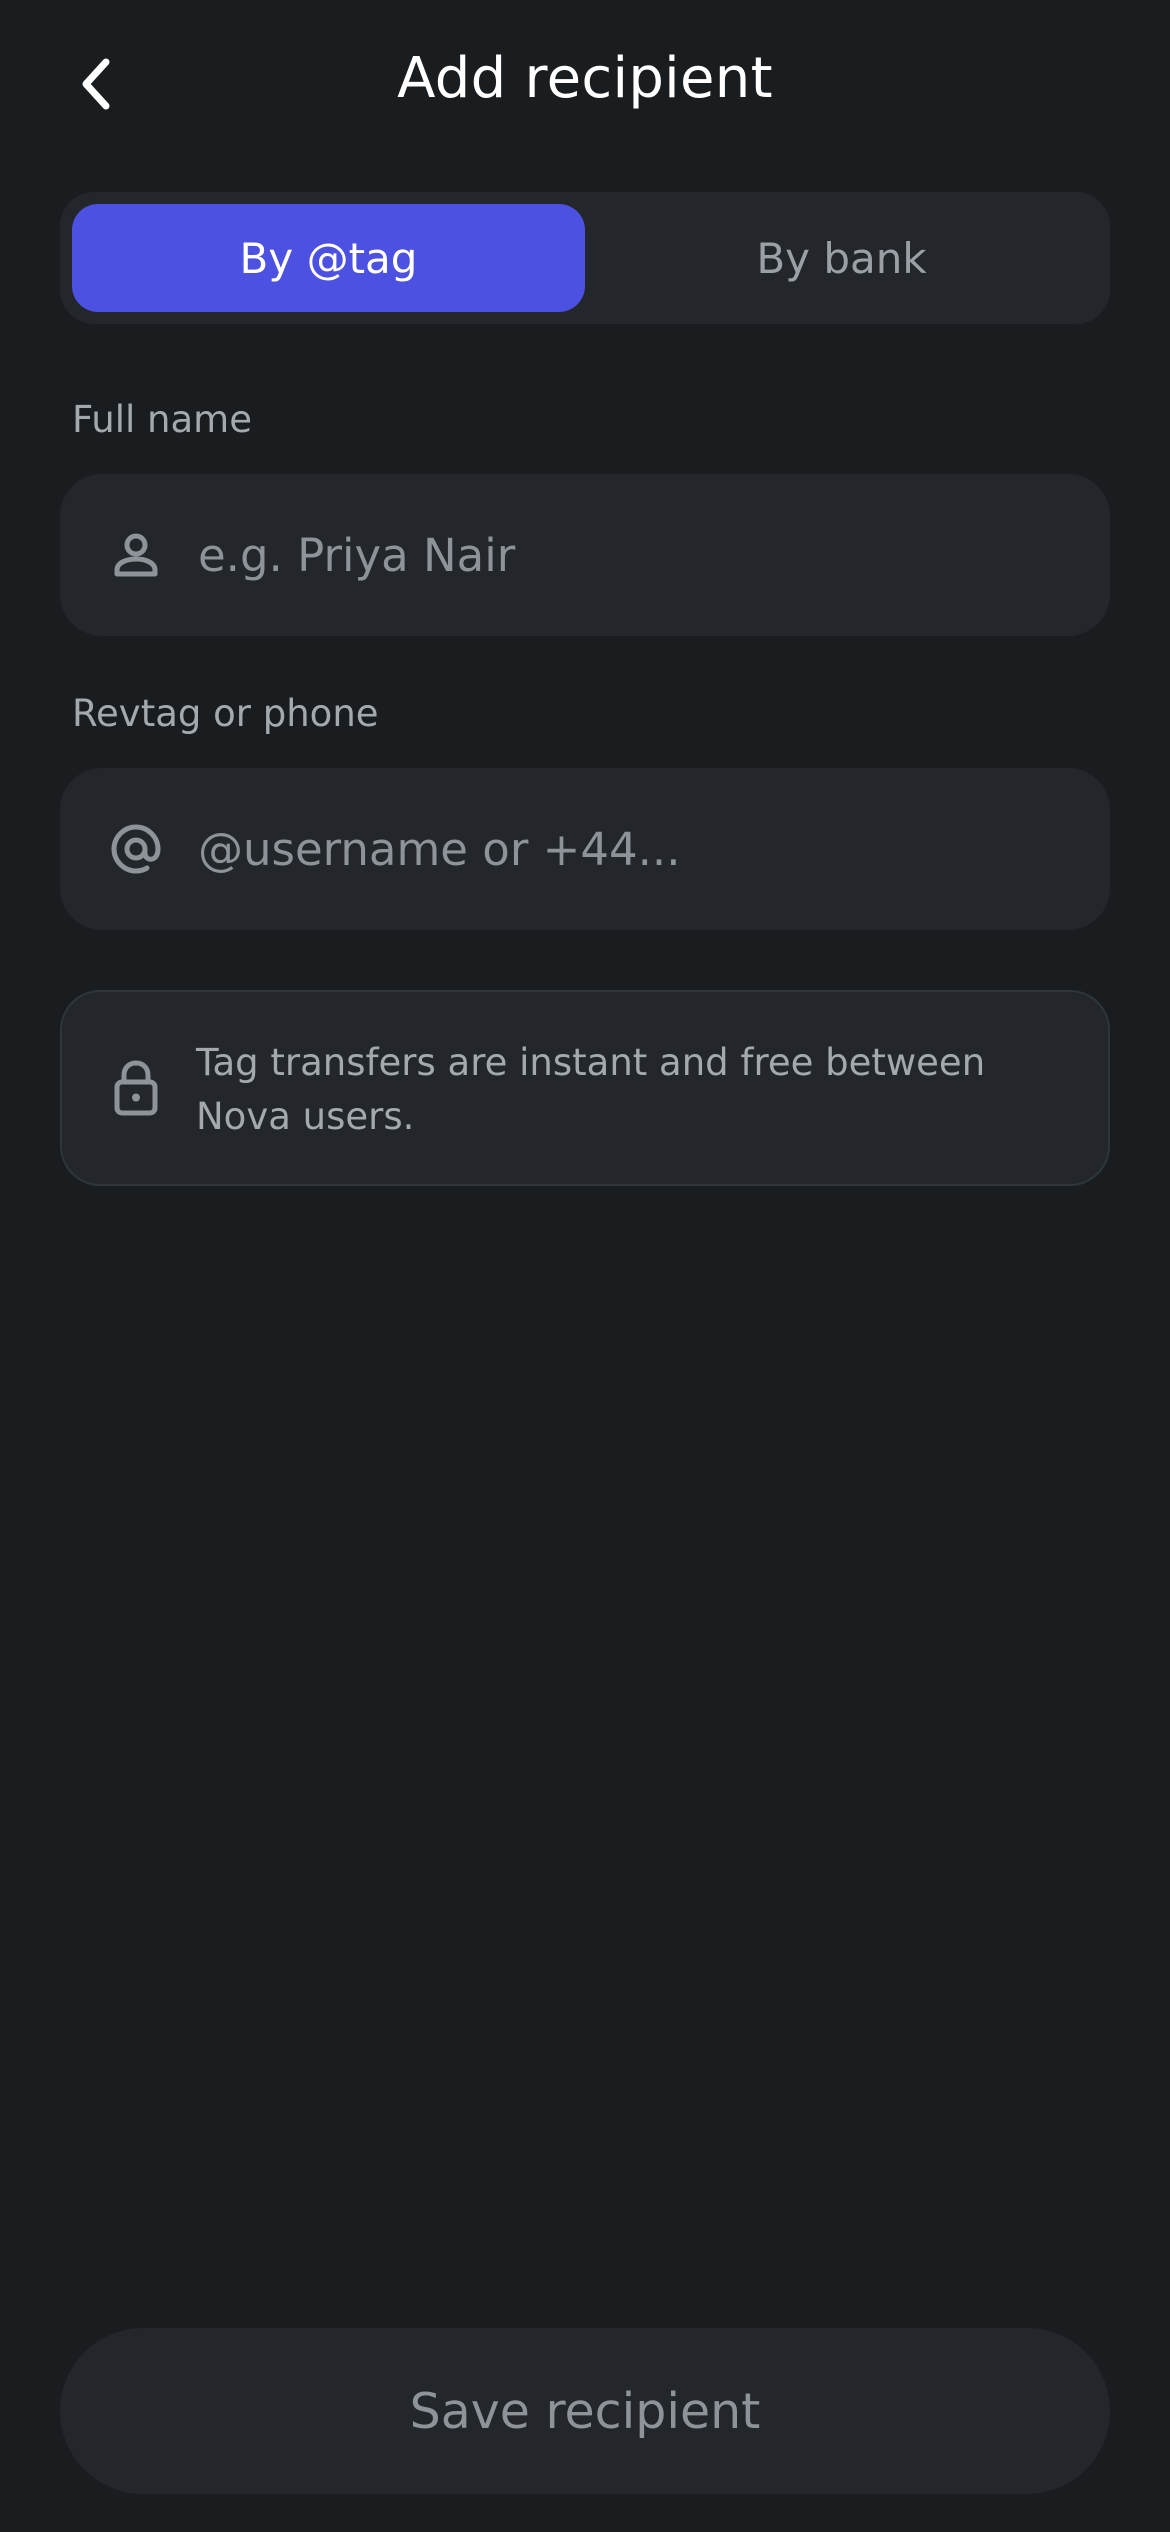  What do you see at coordinates (162, 419) in the screenshot?
I see `full-name-label: Full name` at bounding box center [162, 419].